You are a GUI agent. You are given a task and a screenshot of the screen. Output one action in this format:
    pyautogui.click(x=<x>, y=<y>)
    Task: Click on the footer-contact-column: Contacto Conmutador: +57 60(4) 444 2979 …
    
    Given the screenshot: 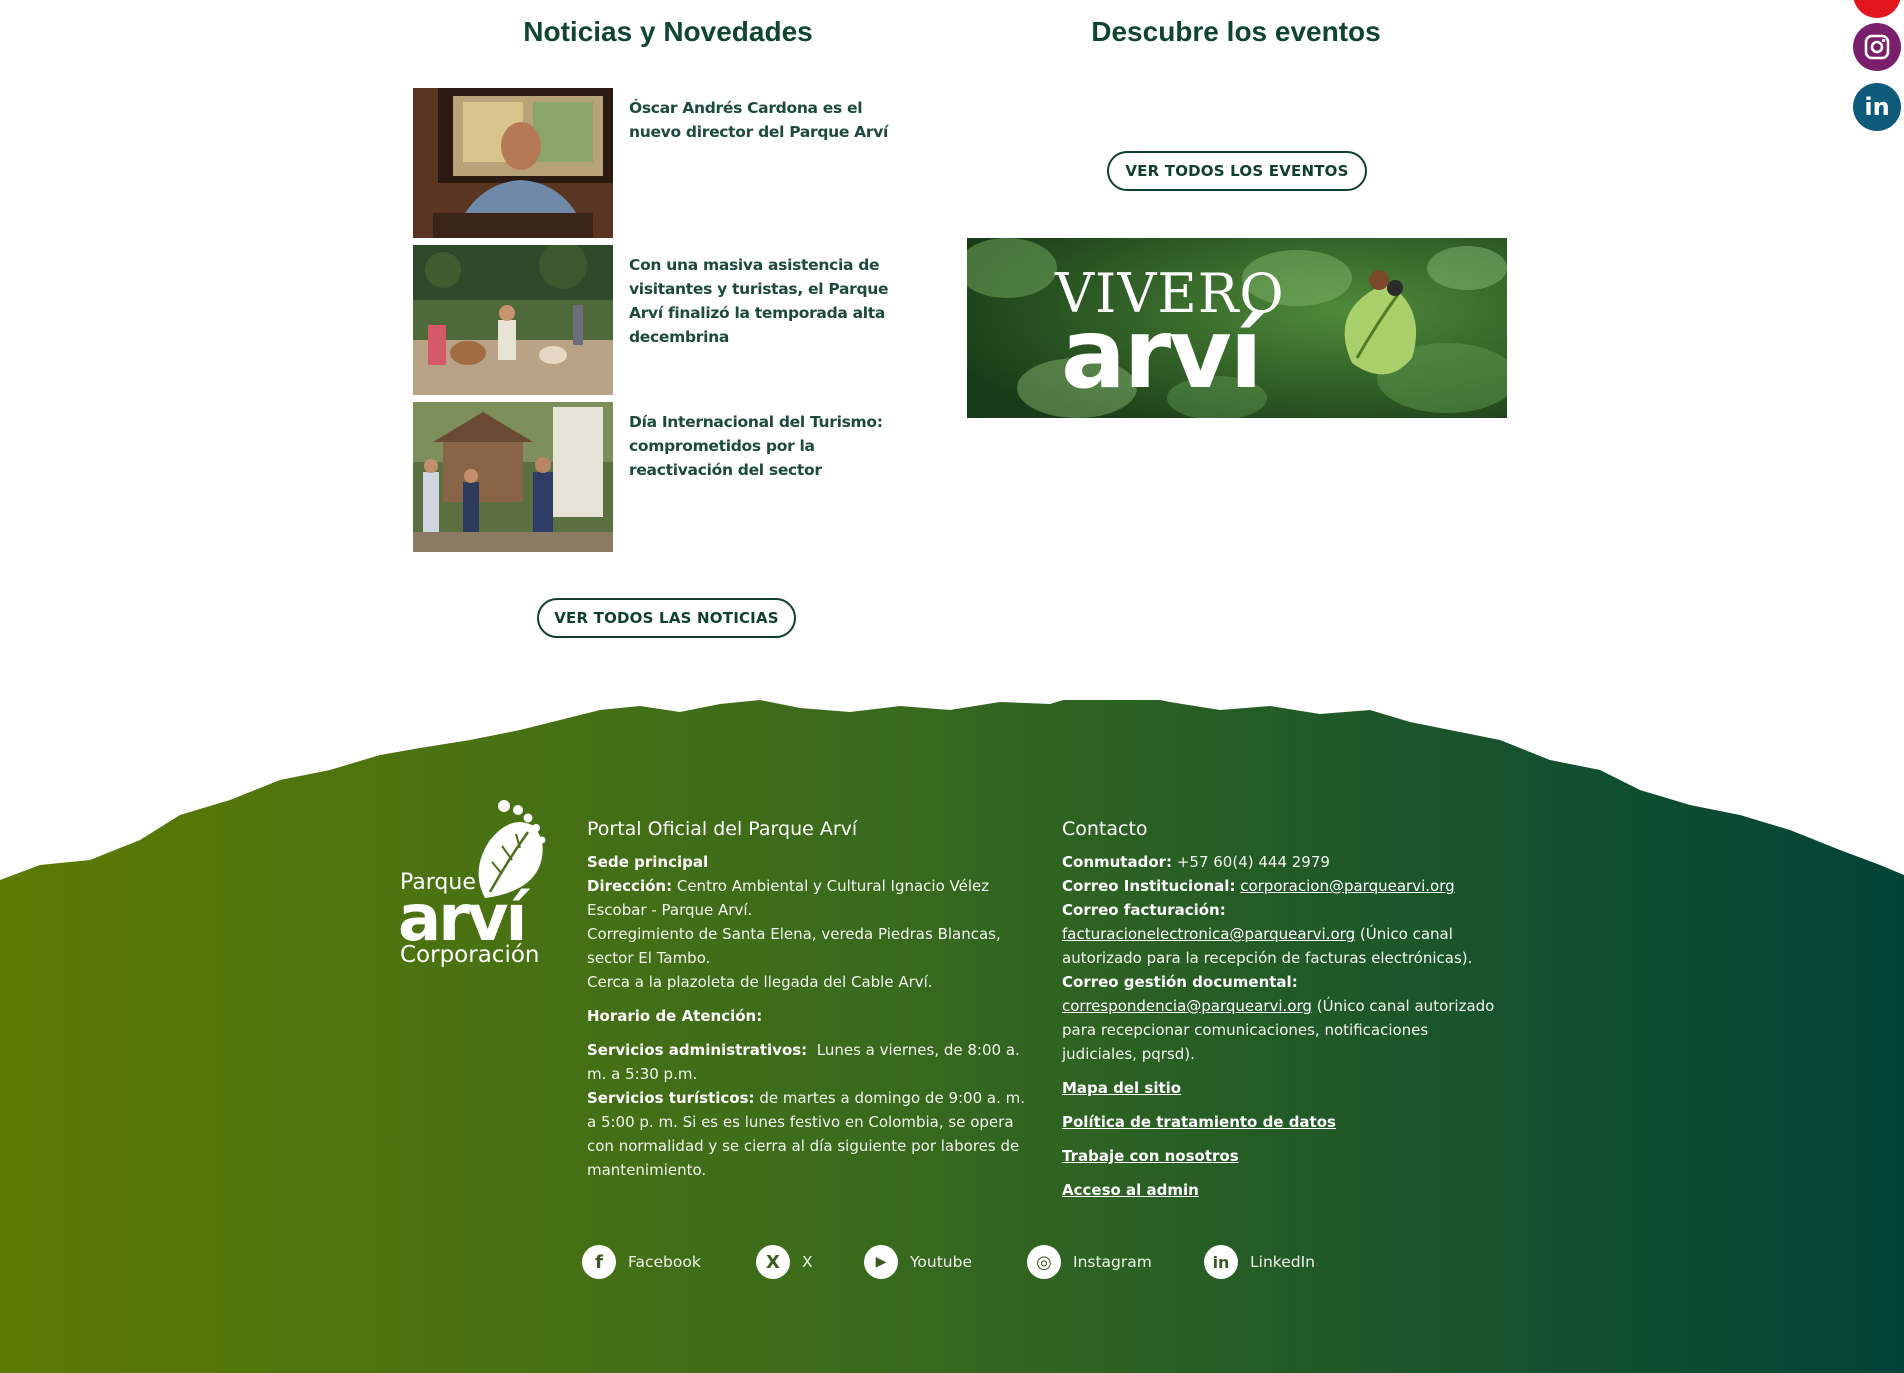 What is the action you would take?
    pyautogui.click(x=1282, y=1010)
    